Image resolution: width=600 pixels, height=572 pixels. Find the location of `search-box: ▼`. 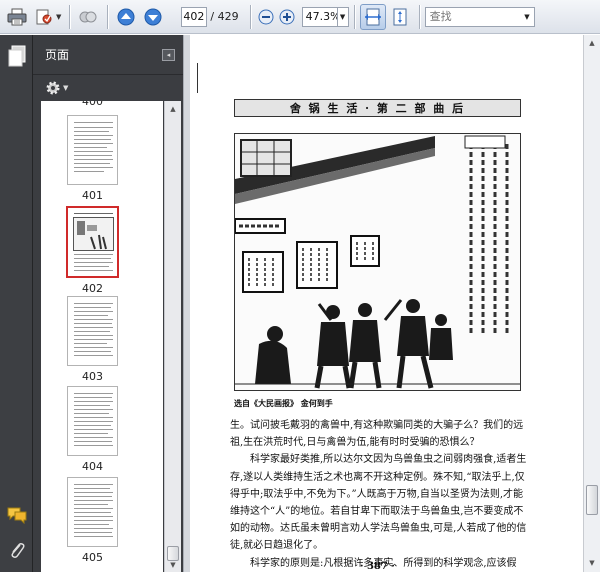

search-box: ▼ is located at coordinates (479, 16).